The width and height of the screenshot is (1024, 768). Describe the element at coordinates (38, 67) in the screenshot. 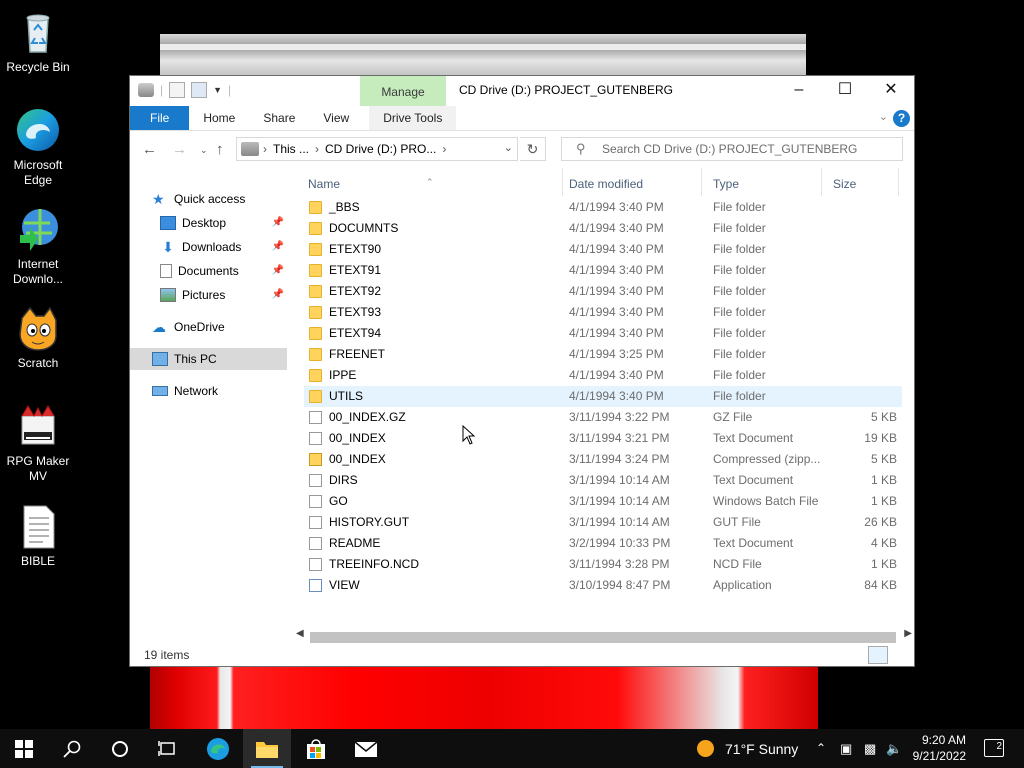

I see `desktop-icon-label: Recycle Bin` at that location.